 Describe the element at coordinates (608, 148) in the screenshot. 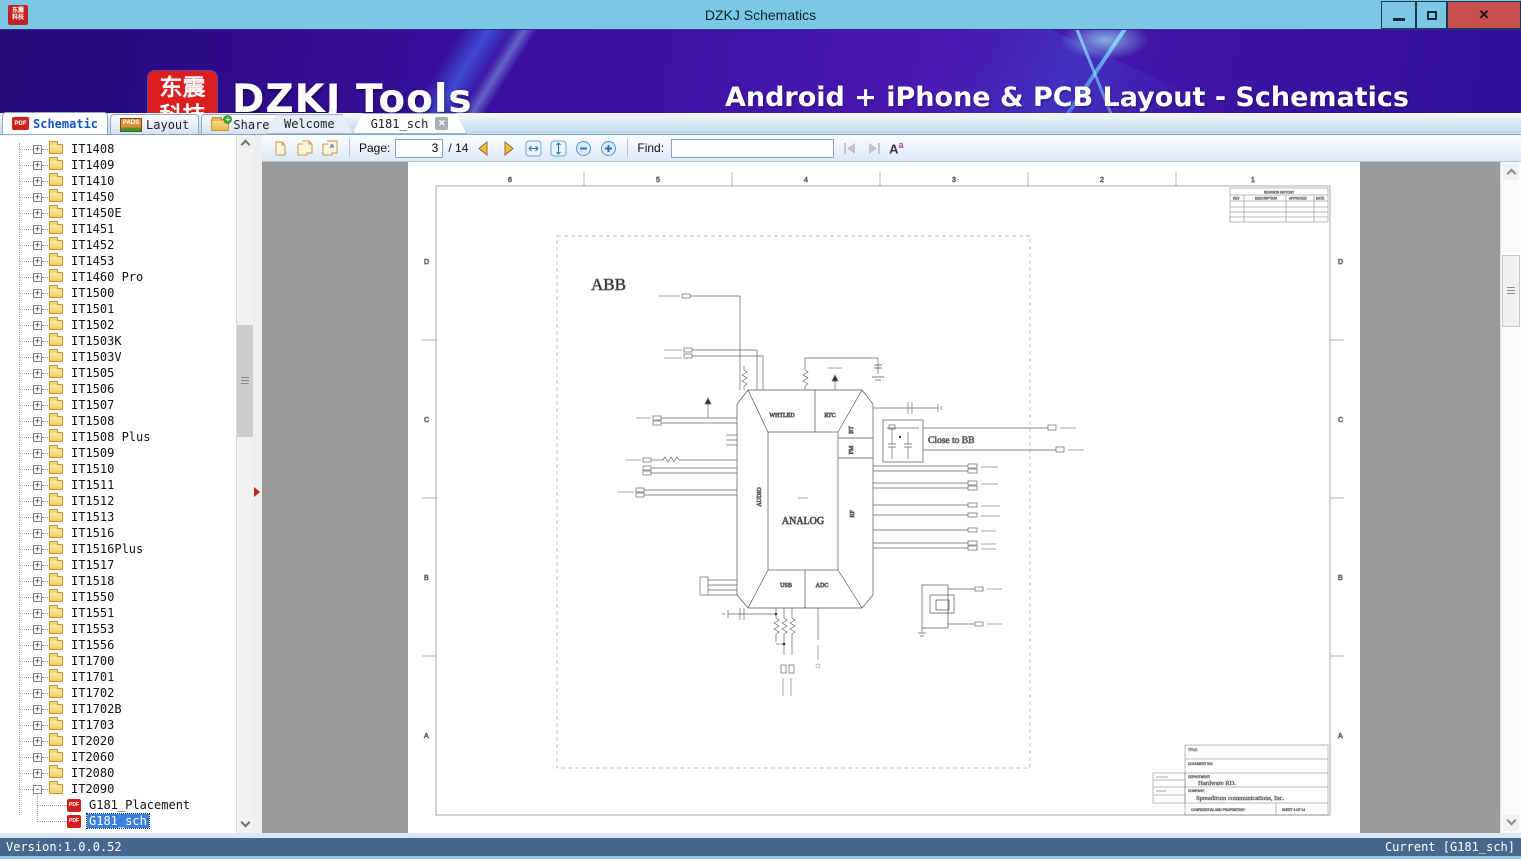

I see `zoom-in-button` at that location.